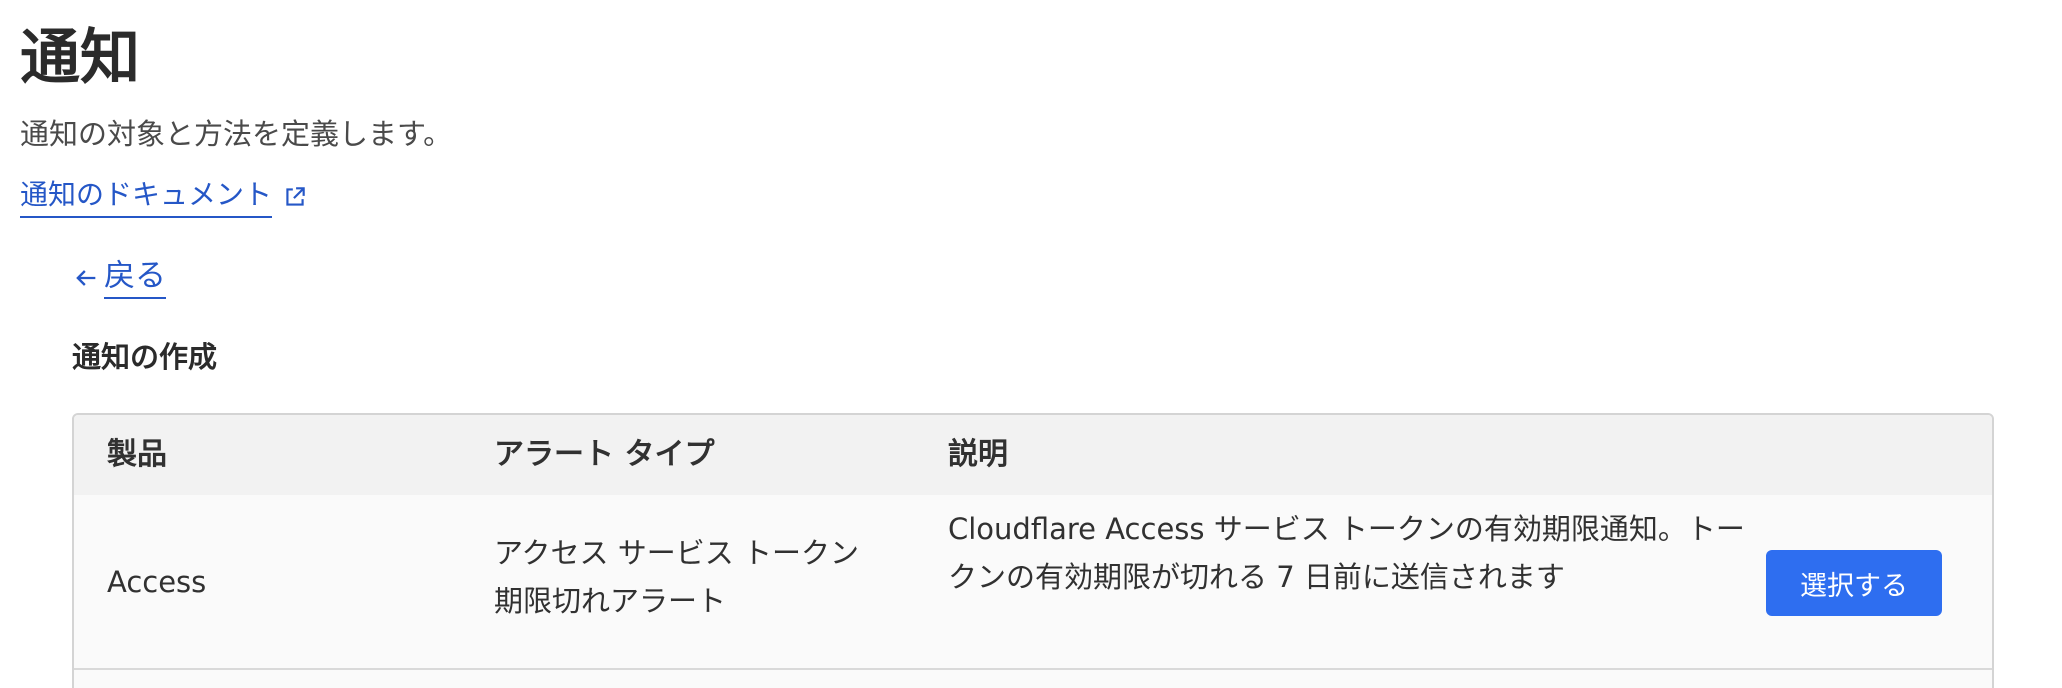 The width and height of the screenshot is (2062, 688). Describe the element at coordinates (146, 197) in the screenshot. I see `docs-link-label: 通知のドキュメント` at that location.